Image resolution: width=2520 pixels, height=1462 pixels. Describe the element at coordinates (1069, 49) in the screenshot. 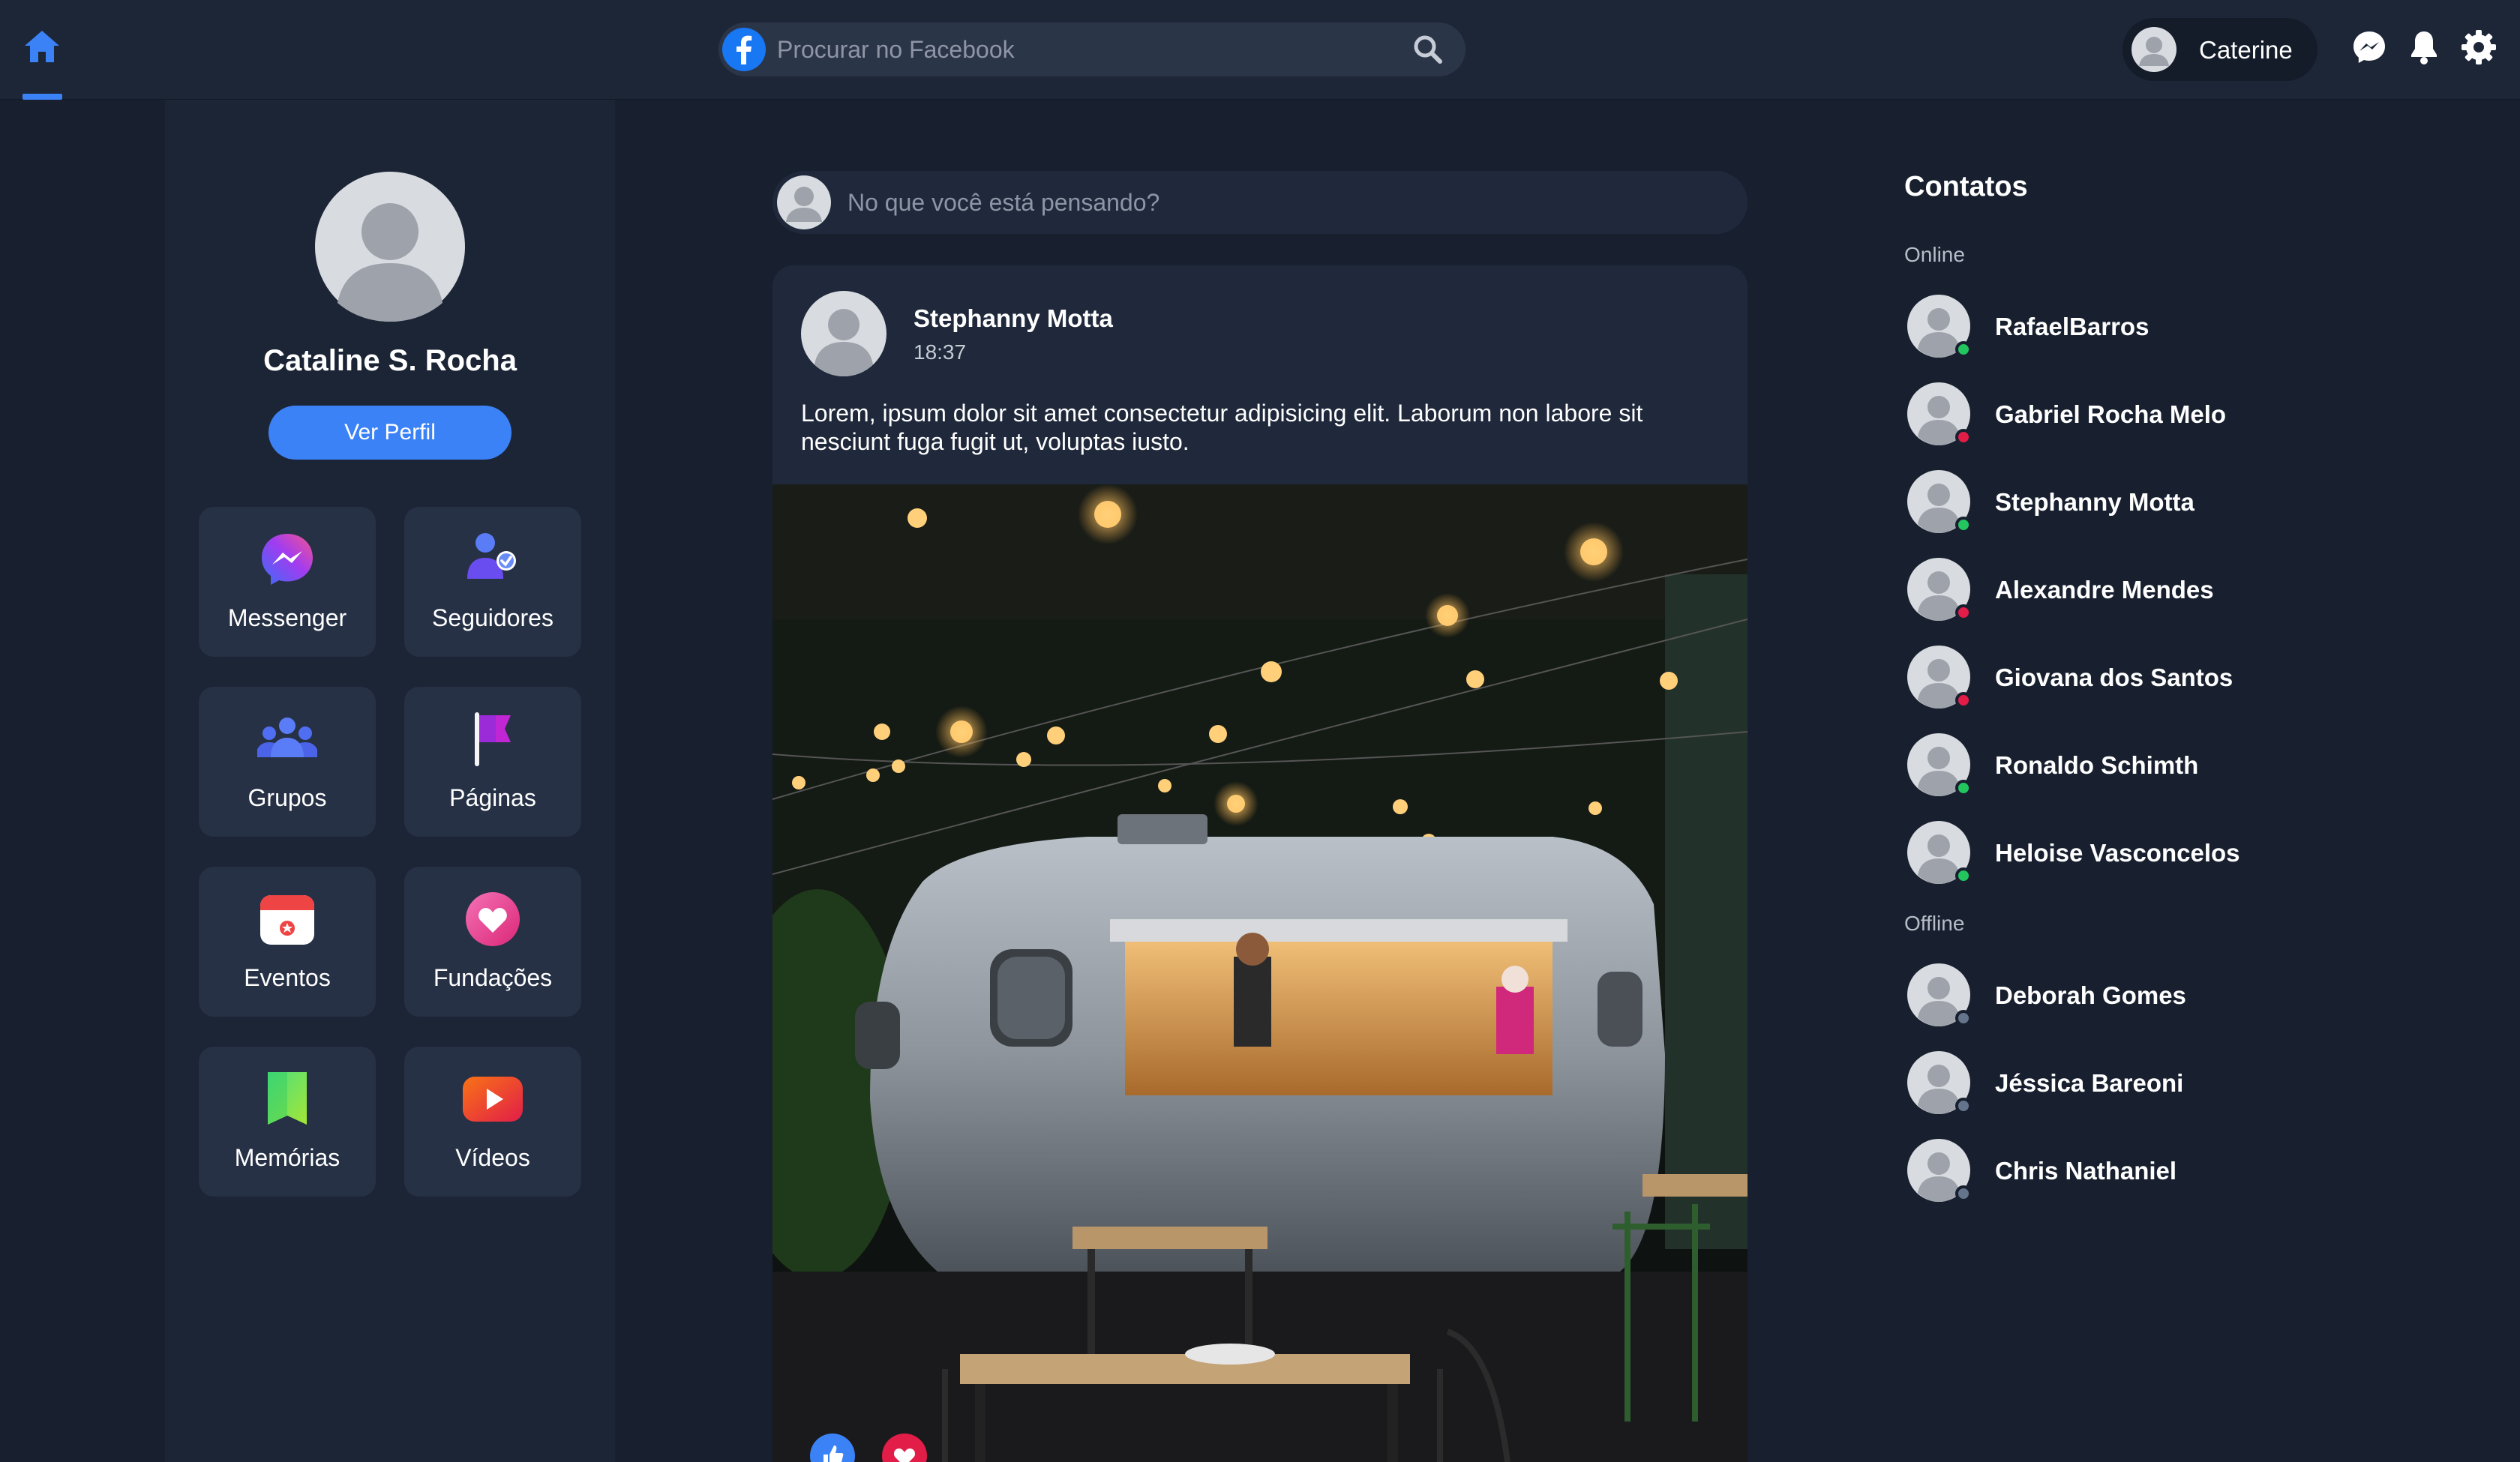

I see `search-input` at that location.